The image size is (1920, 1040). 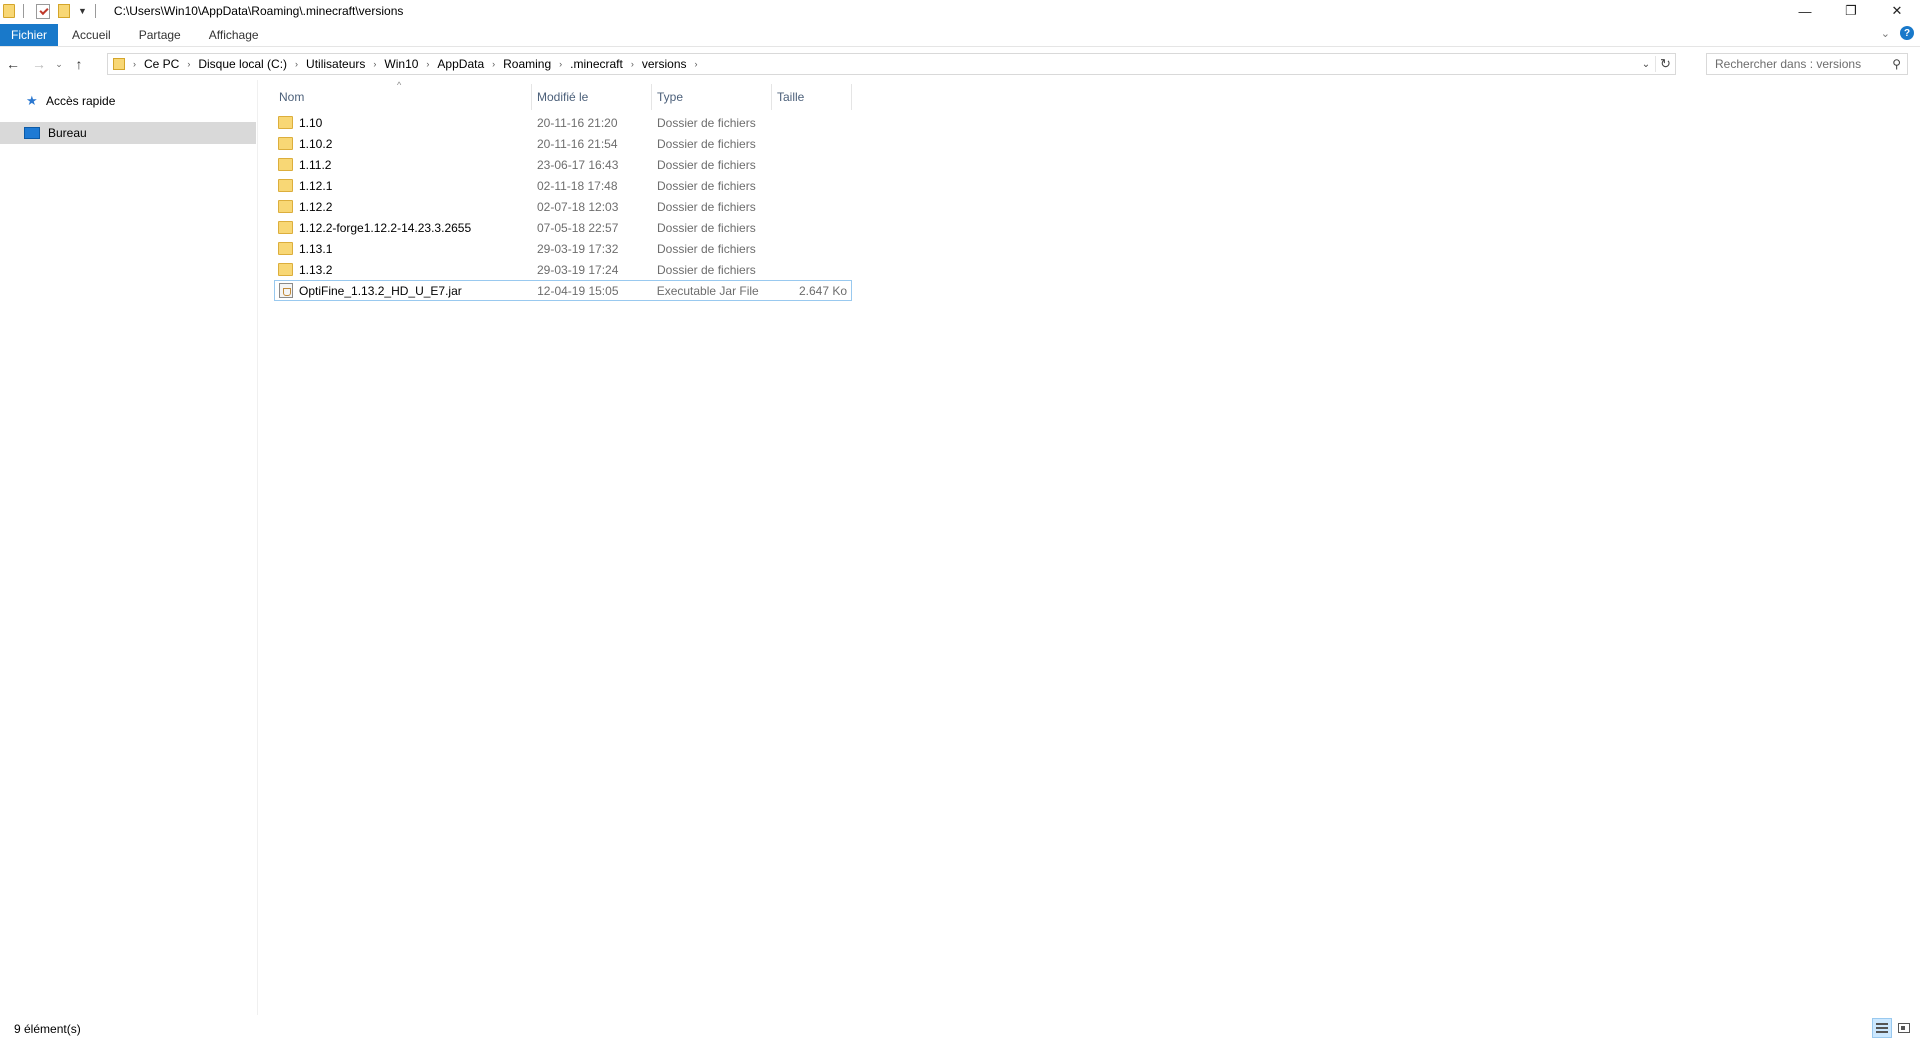 I want to click on column-header: Nom Modifié le Type Taille, so click(x=563, y=97).